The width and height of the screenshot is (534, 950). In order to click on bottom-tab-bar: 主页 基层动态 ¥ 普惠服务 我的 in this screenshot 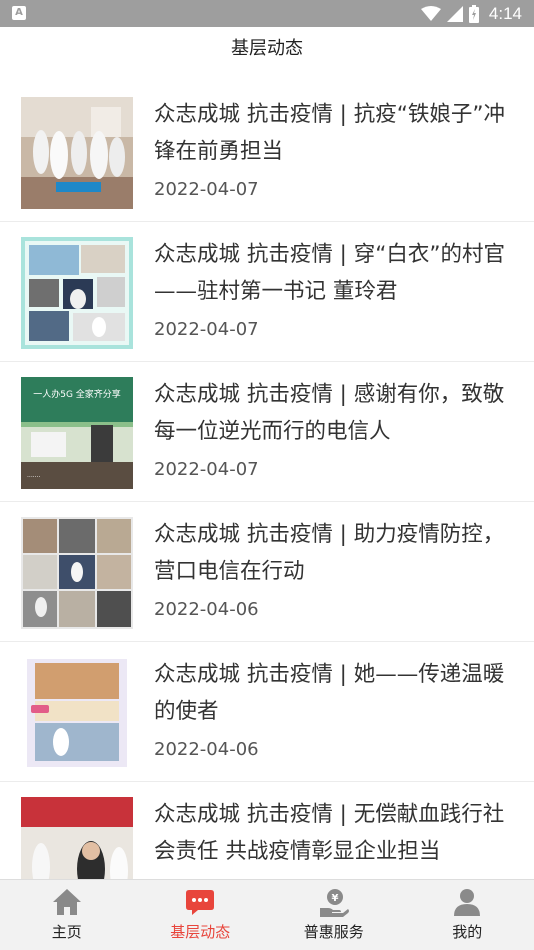, I will do `click(267, 914)`.